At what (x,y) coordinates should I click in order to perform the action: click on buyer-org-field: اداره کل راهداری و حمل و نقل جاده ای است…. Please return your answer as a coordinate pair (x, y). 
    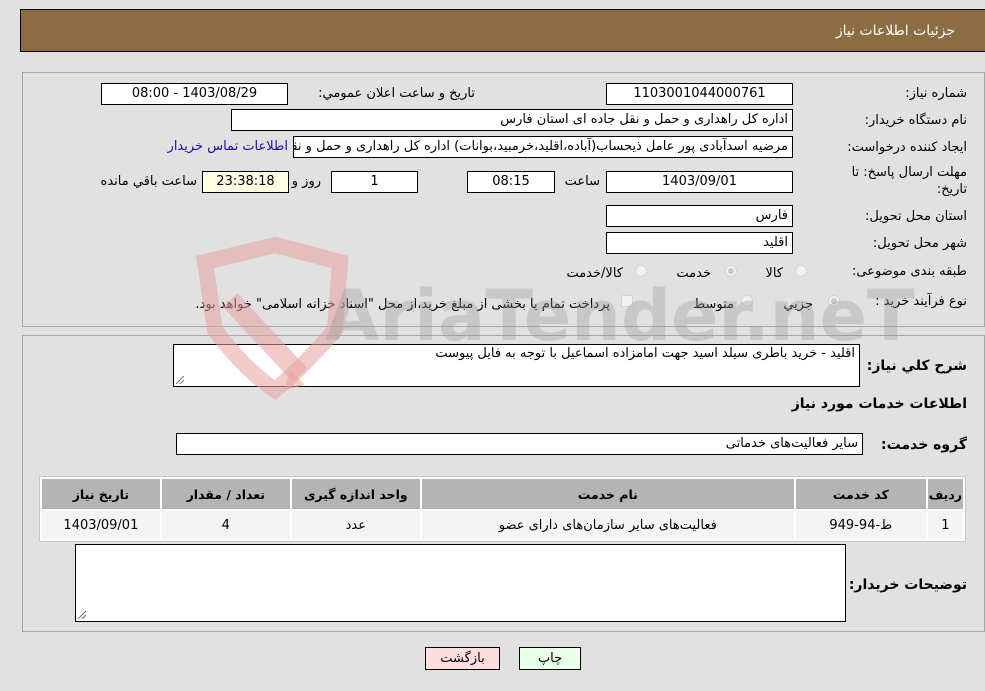
    Looking at the image, I should click on (512, 120).